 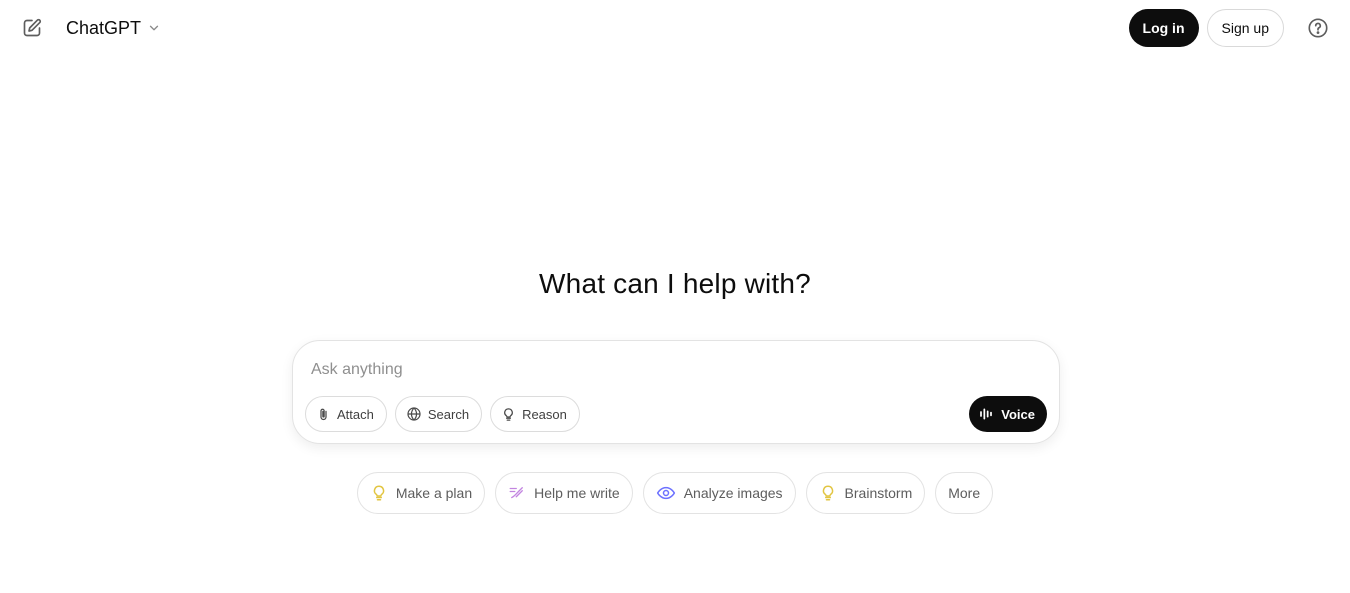 What do you see at coordinates (517, 493) in the screenshot?
I see `pen-icon` at bounding box center [517, 493].